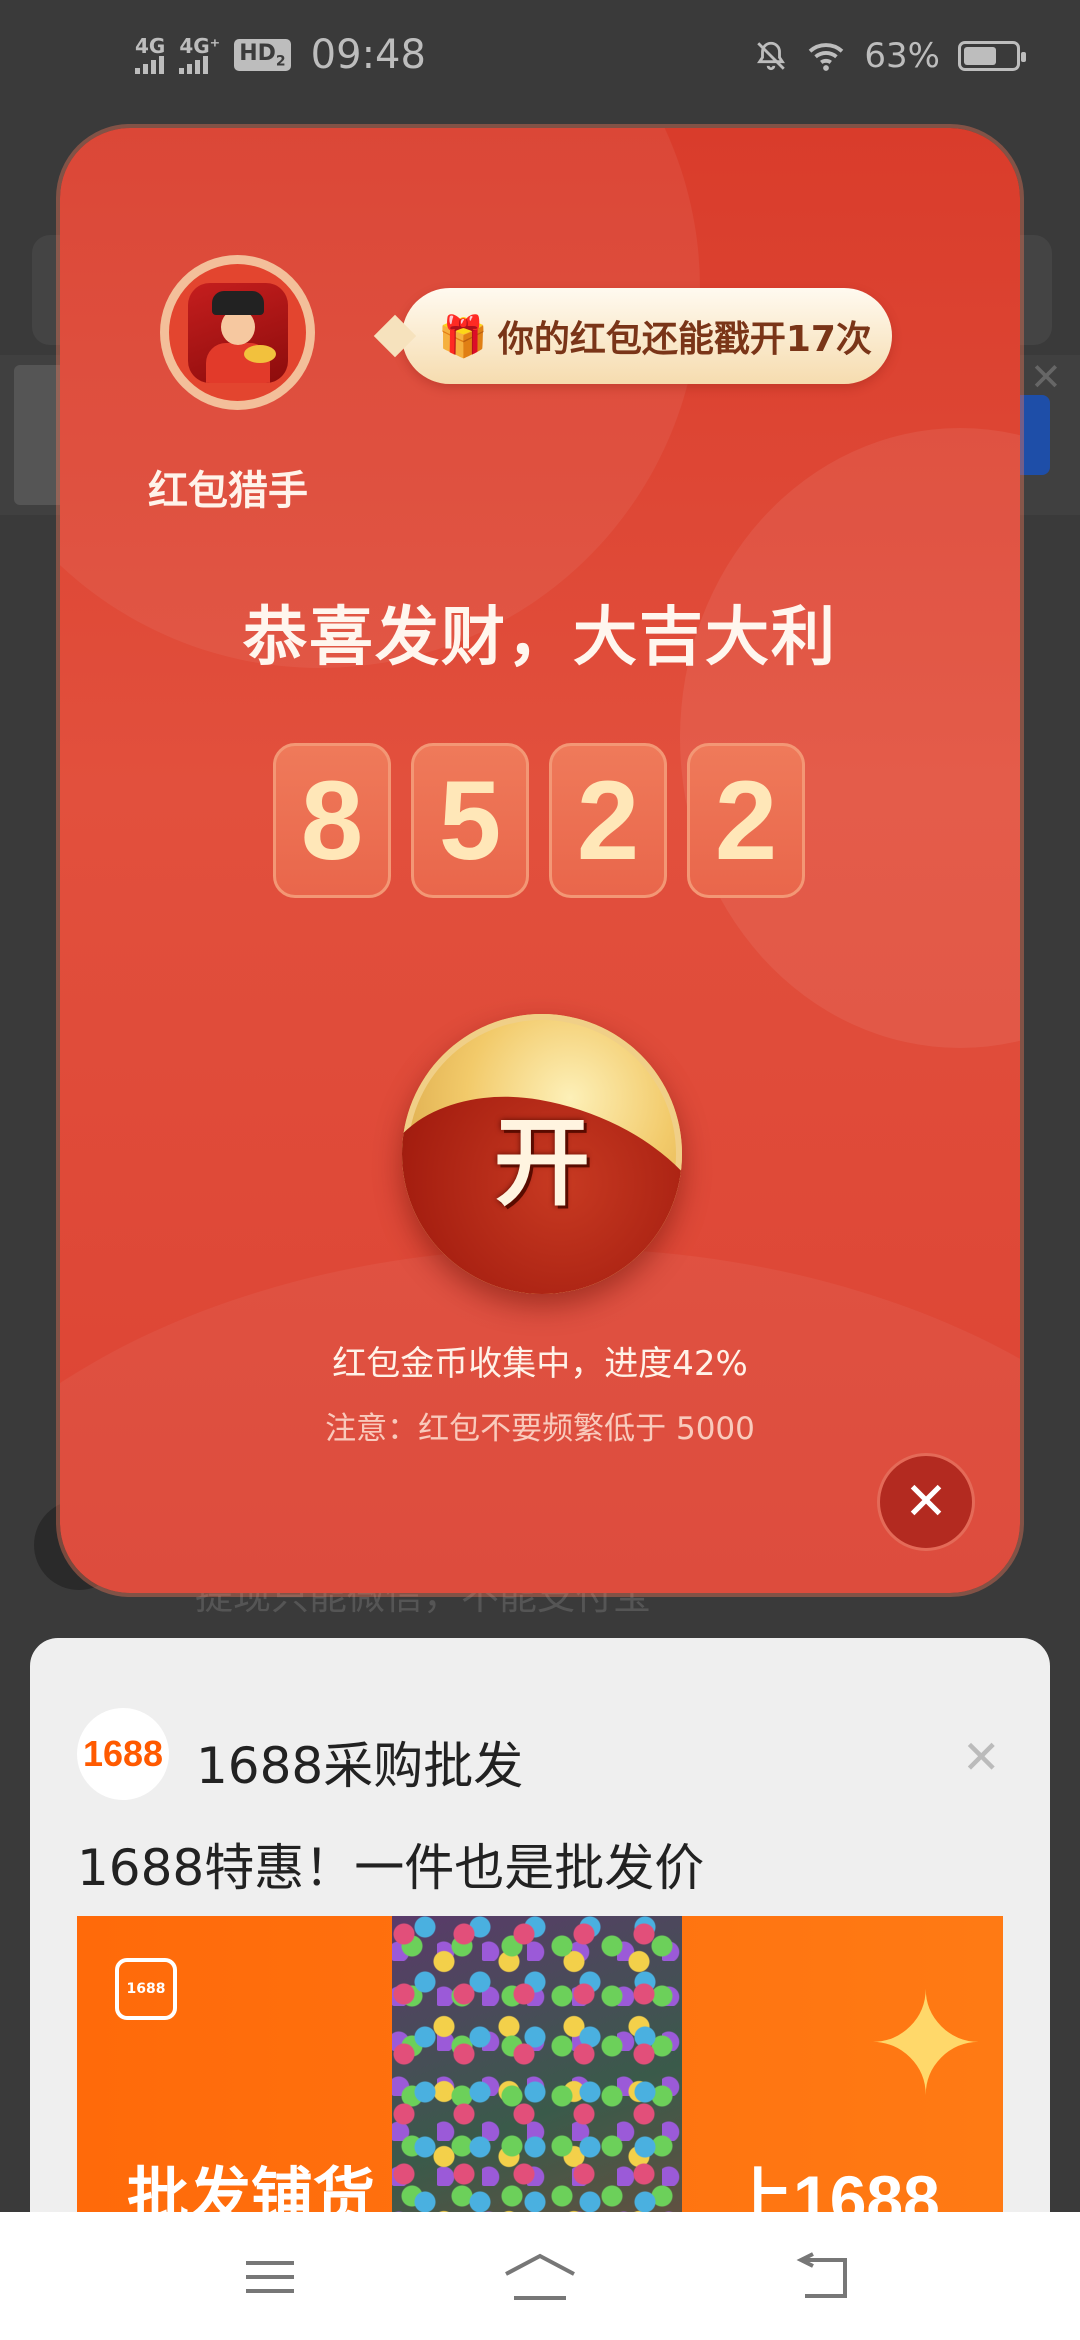 This screenshot has width=1080, height=2340. I want to click on greeting-headline: 恭喜发财，大吉大利, so click(540, 638).